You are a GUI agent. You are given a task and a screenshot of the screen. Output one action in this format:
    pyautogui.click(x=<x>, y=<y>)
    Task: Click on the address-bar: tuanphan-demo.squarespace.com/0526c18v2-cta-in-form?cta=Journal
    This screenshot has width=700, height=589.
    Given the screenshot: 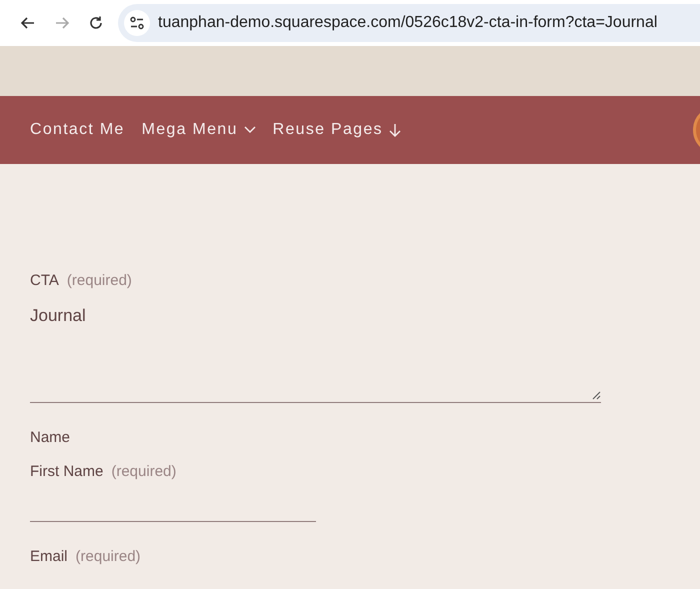 What is the action you would take?
    pyautogui.click(x=409, y=23)
    